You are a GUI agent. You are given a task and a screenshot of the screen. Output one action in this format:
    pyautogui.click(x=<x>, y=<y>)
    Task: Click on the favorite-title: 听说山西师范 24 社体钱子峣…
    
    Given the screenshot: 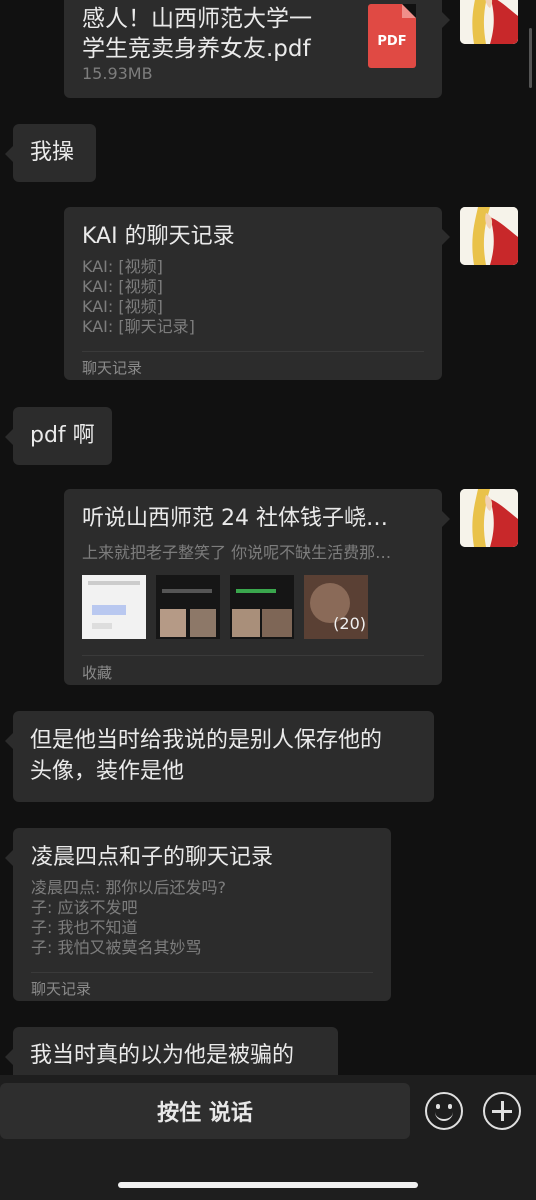 What is the action you would take?
    pyautogui.click(x=235, y=518)
    